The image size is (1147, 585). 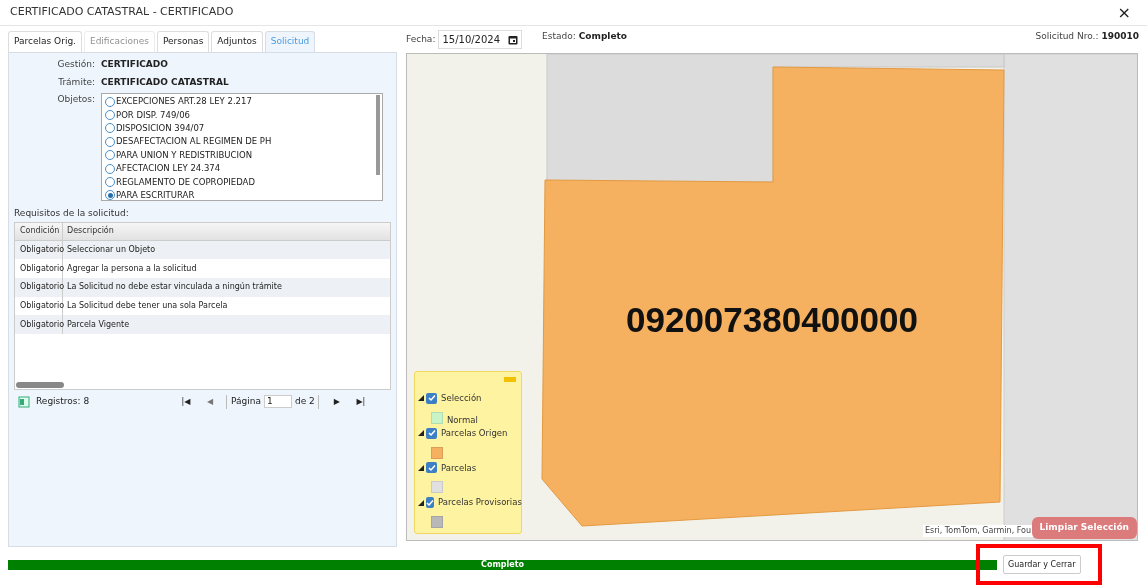 What do you see at coordinates (75, 64) in the screenshot?
I see `field-label: Gestión:` at bounding box center [75, 64].